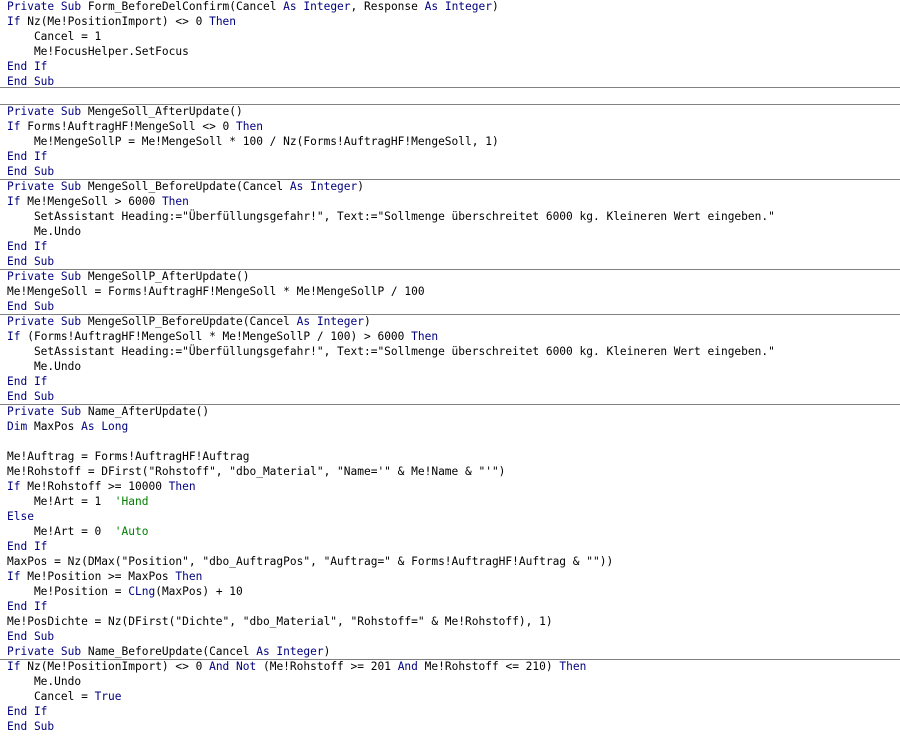  What do you see at coordinates (361, 186) in the screenshot?
I see `code-token: )` at bounding box center [361, 186].